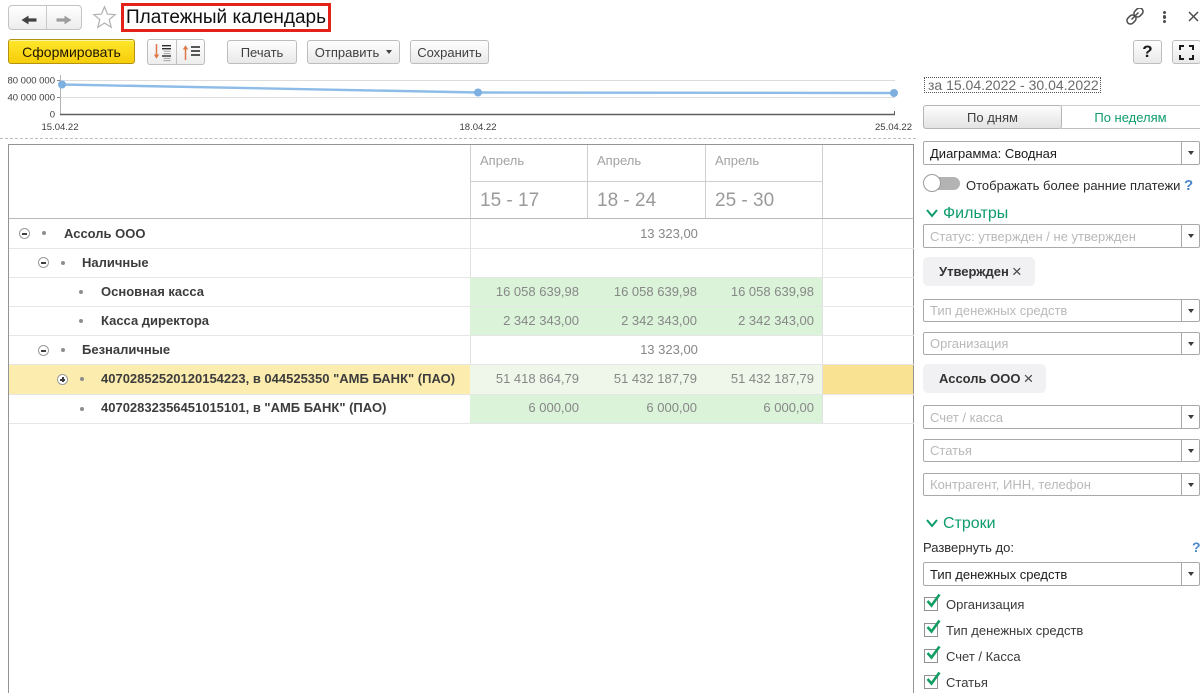 This screenshot has width=1200, height=693. What do you see at coordinates (893, 127) in the screenshot?
I see `svg-text: 25.04.22` at bounding box center [893, 127].